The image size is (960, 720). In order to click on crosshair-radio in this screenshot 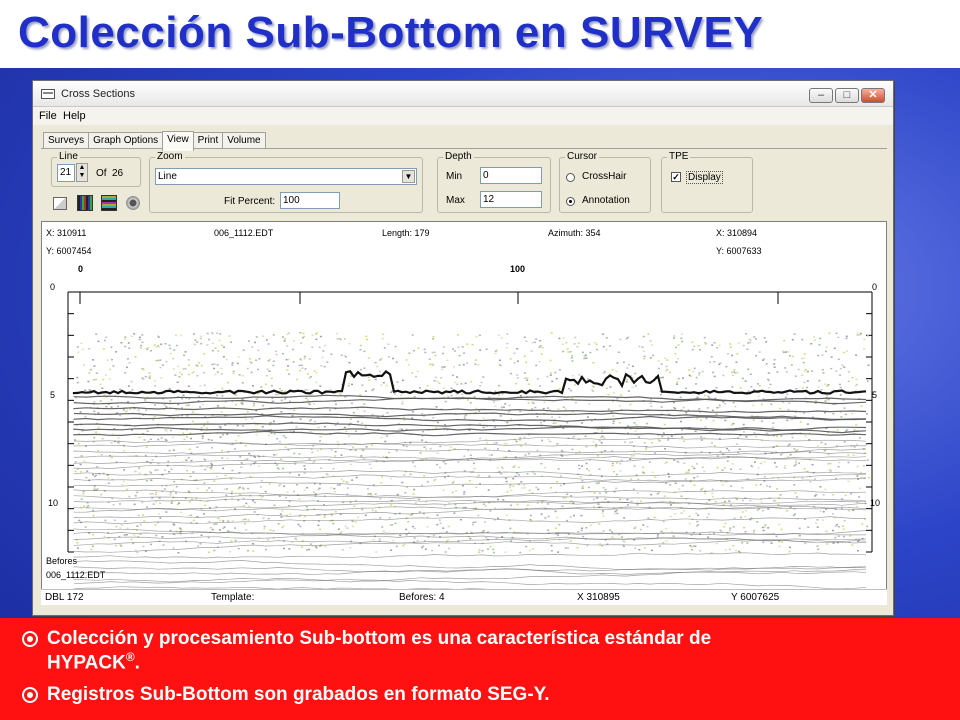, I will do `click(570, 177)`.